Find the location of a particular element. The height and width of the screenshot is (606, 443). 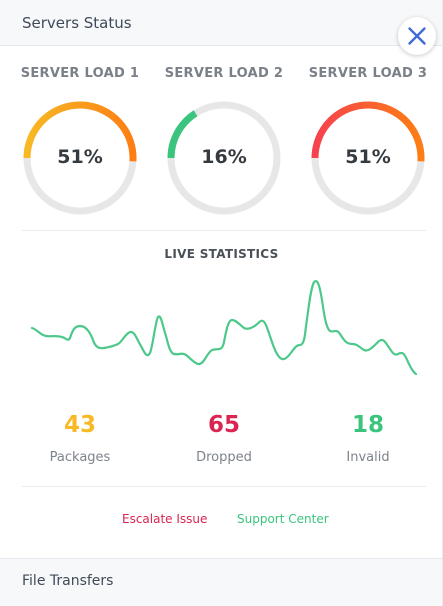

close-button is located at coordinates (417, 36).